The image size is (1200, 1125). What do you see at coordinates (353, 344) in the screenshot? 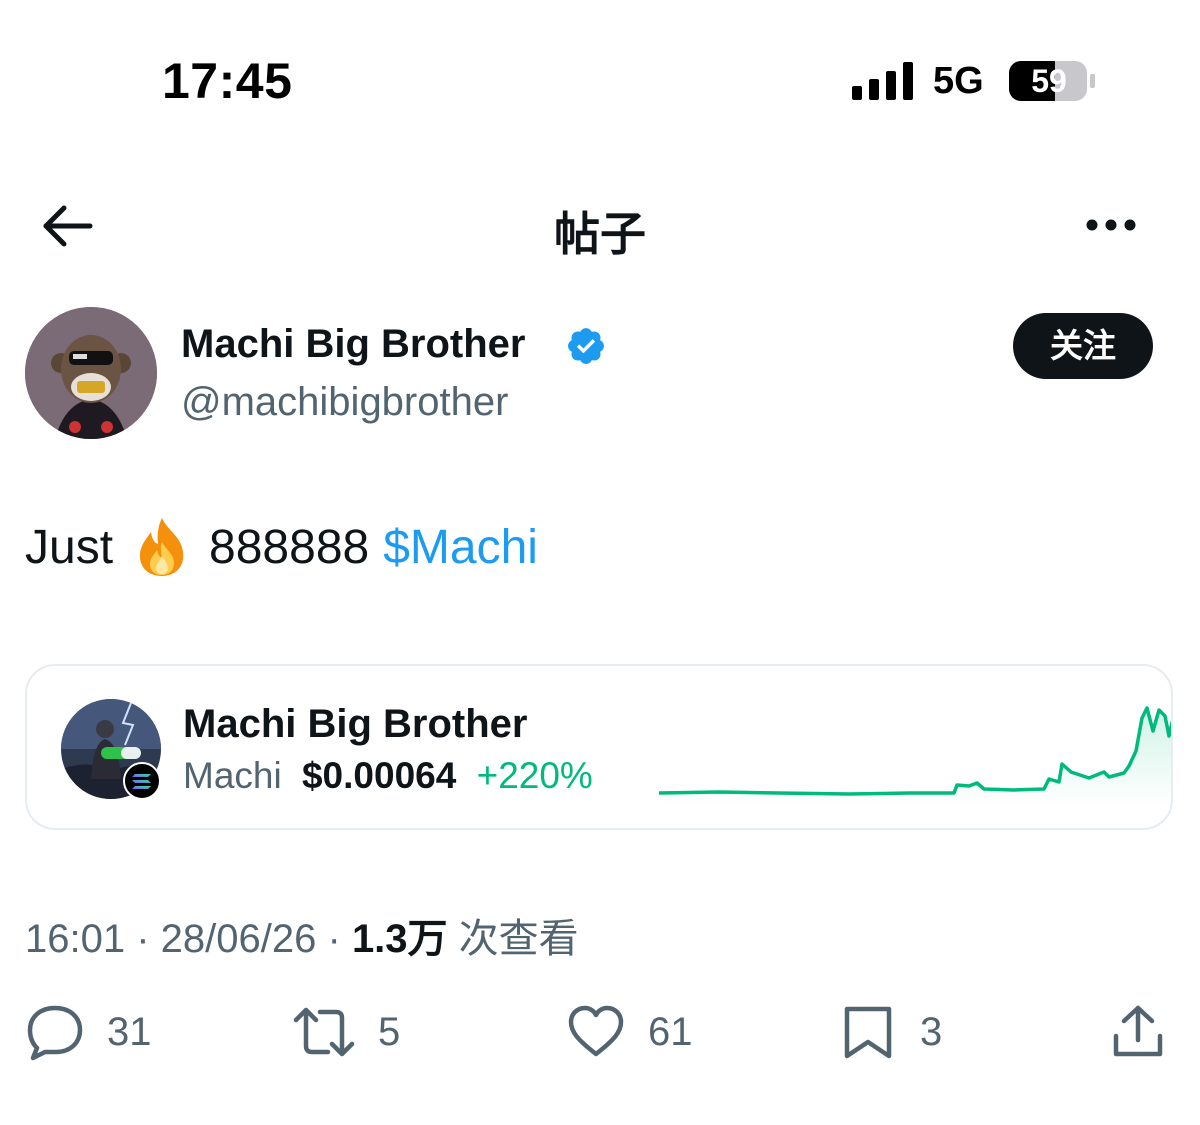
I see `author-display-name: Machi Big Brother` at bounding box center [353, 344].